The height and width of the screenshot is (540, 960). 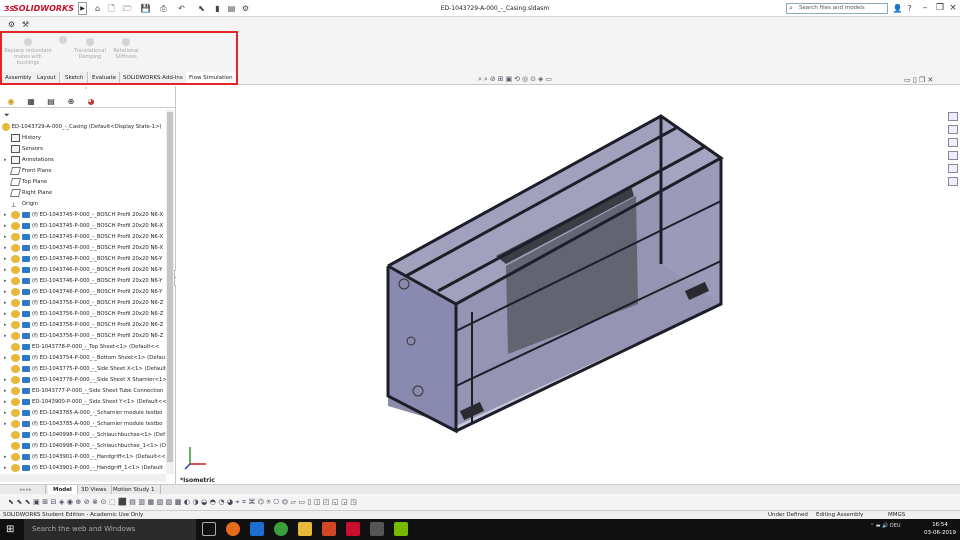 I want to click on tree-item: Front Plane, so click(x=87, y=171).